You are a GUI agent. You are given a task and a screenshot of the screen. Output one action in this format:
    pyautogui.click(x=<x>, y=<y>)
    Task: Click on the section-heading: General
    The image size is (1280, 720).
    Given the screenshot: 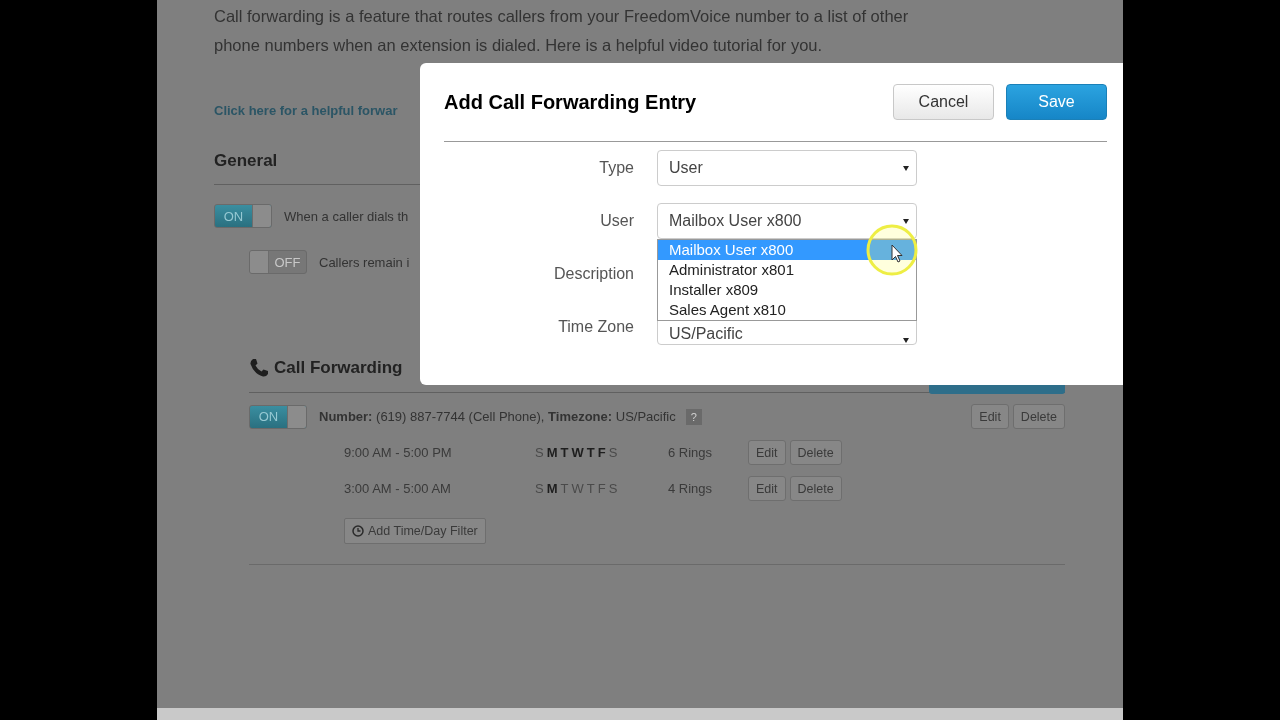 What is the action you would take?
    pyautogui.click(x=246, y=161)
    